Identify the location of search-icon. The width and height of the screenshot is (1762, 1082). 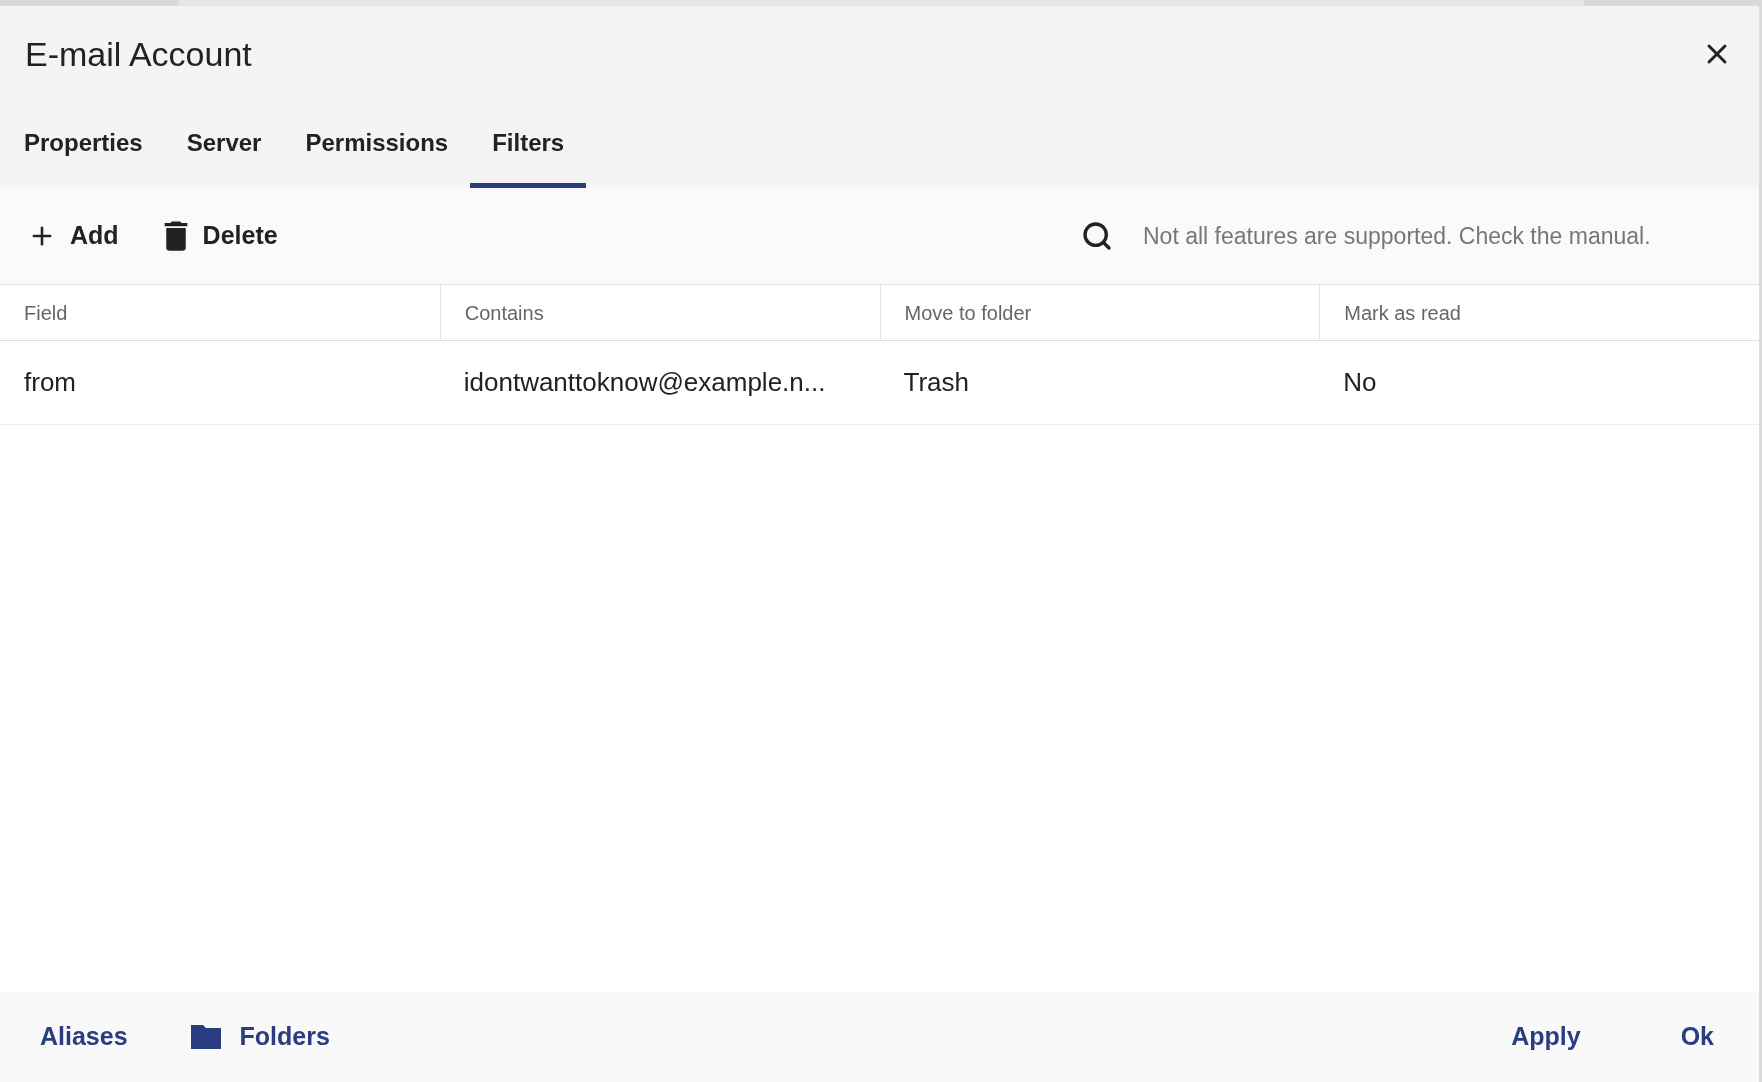
(1097, 236).